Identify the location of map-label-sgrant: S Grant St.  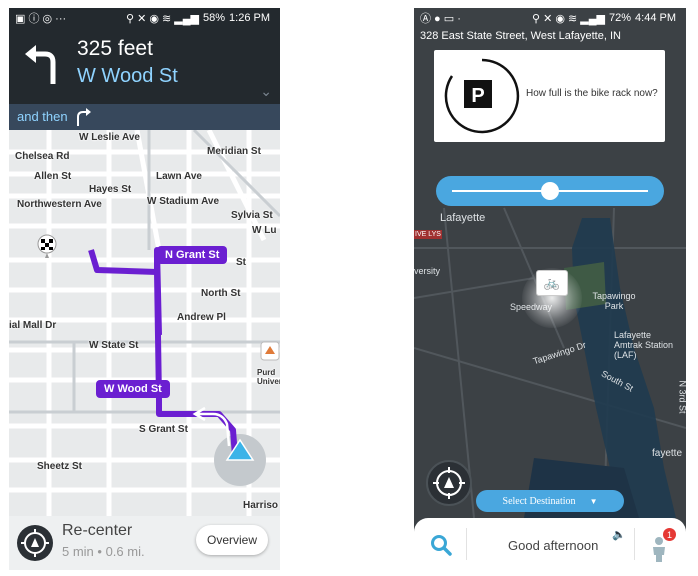
(163, 429).